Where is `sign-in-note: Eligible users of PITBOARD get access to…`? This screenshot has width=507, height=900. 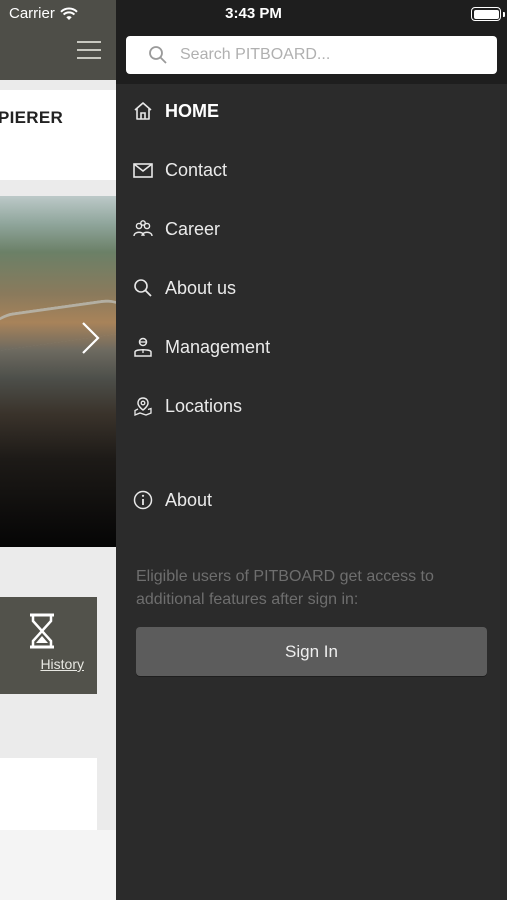
sign-in-note: Eligible users of PITBOARD get access to… is located at coordinates (285, 588).